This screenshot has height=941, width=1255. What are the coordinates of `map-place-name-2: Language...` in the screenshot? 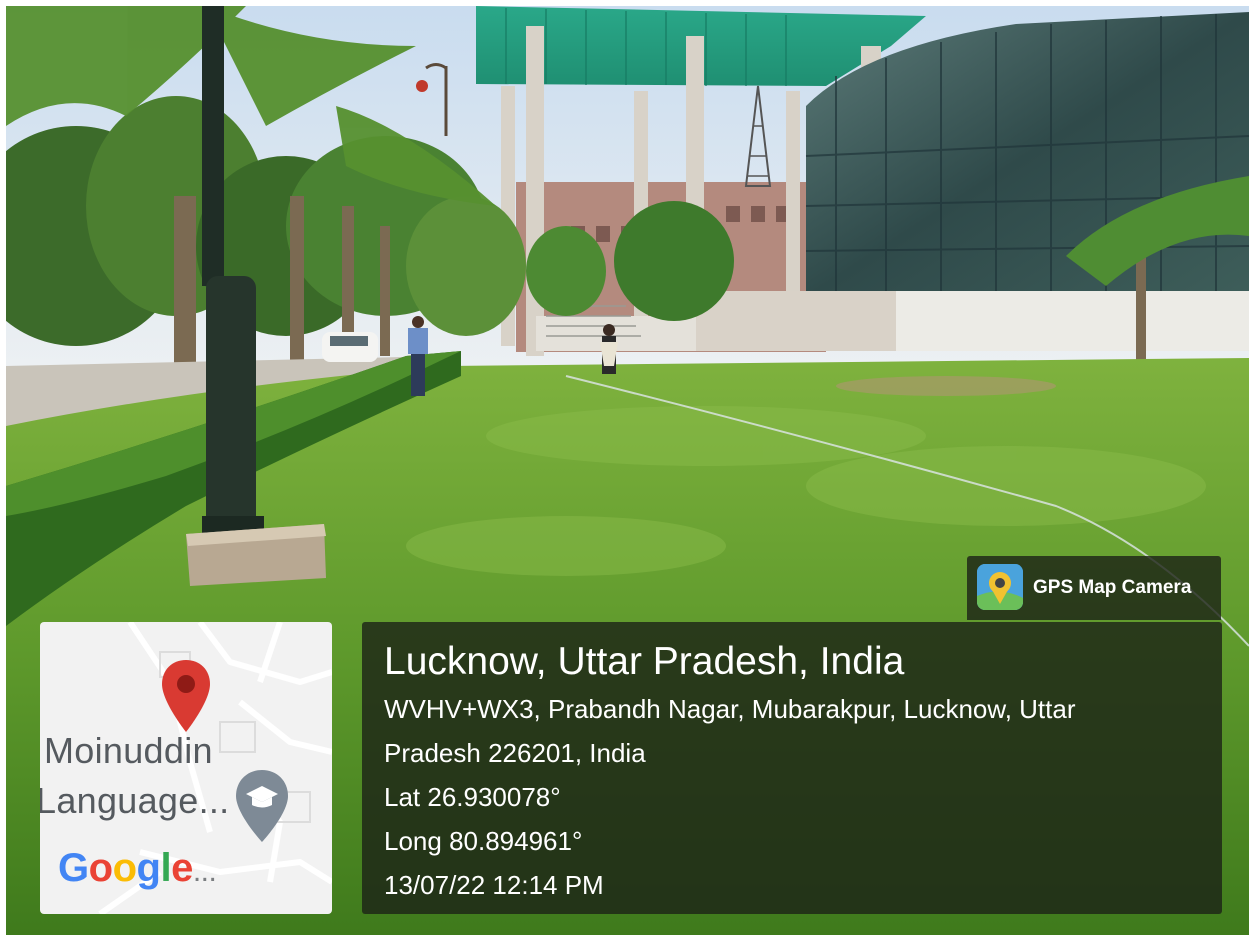 It's located at (135, 800).